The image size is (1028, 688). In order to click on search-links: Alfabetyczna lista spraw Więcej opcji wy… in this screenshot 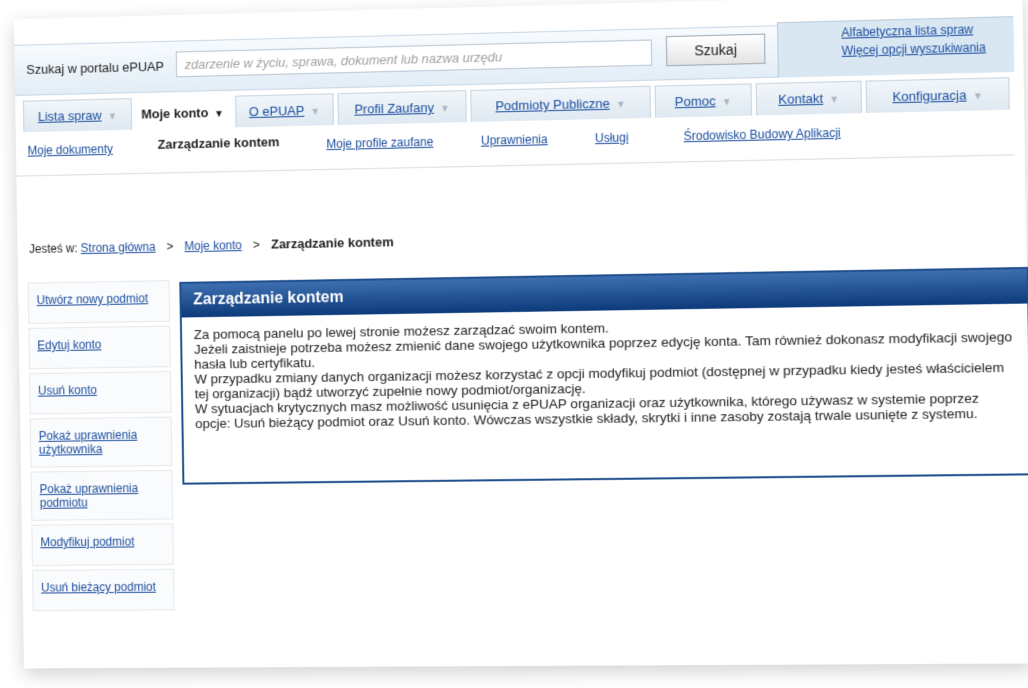, I will do `click(895, 47)`.